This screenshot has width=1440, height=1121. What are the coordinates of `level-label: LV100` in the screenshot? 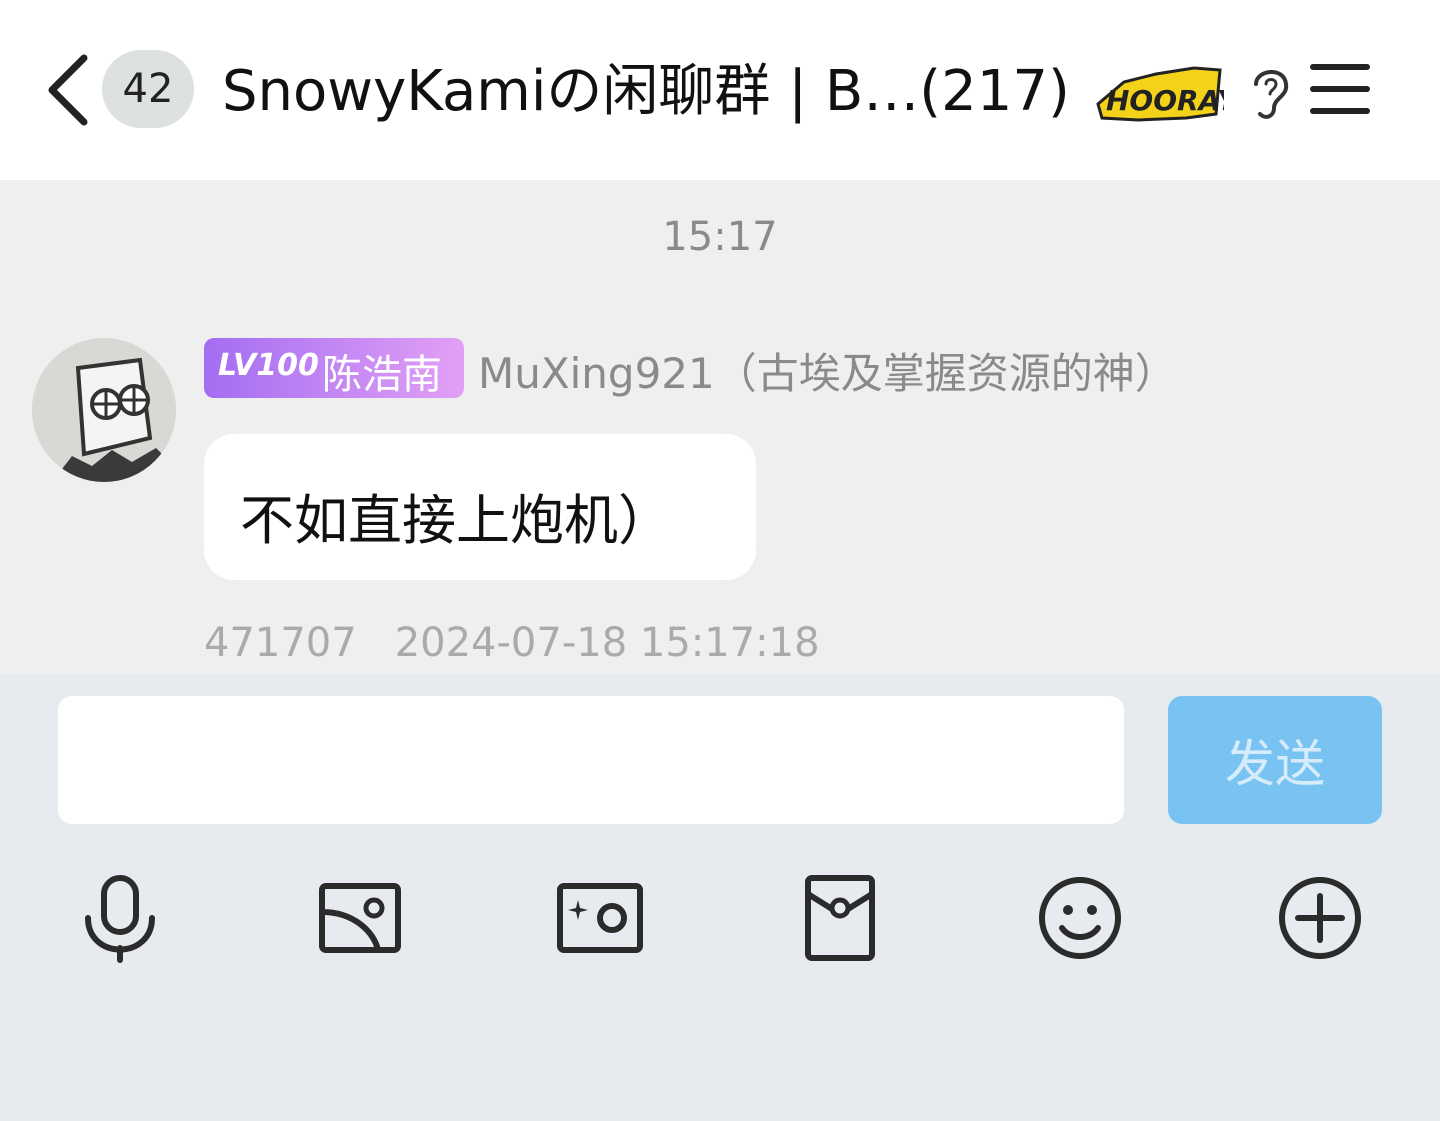 It's located at (268, 365).